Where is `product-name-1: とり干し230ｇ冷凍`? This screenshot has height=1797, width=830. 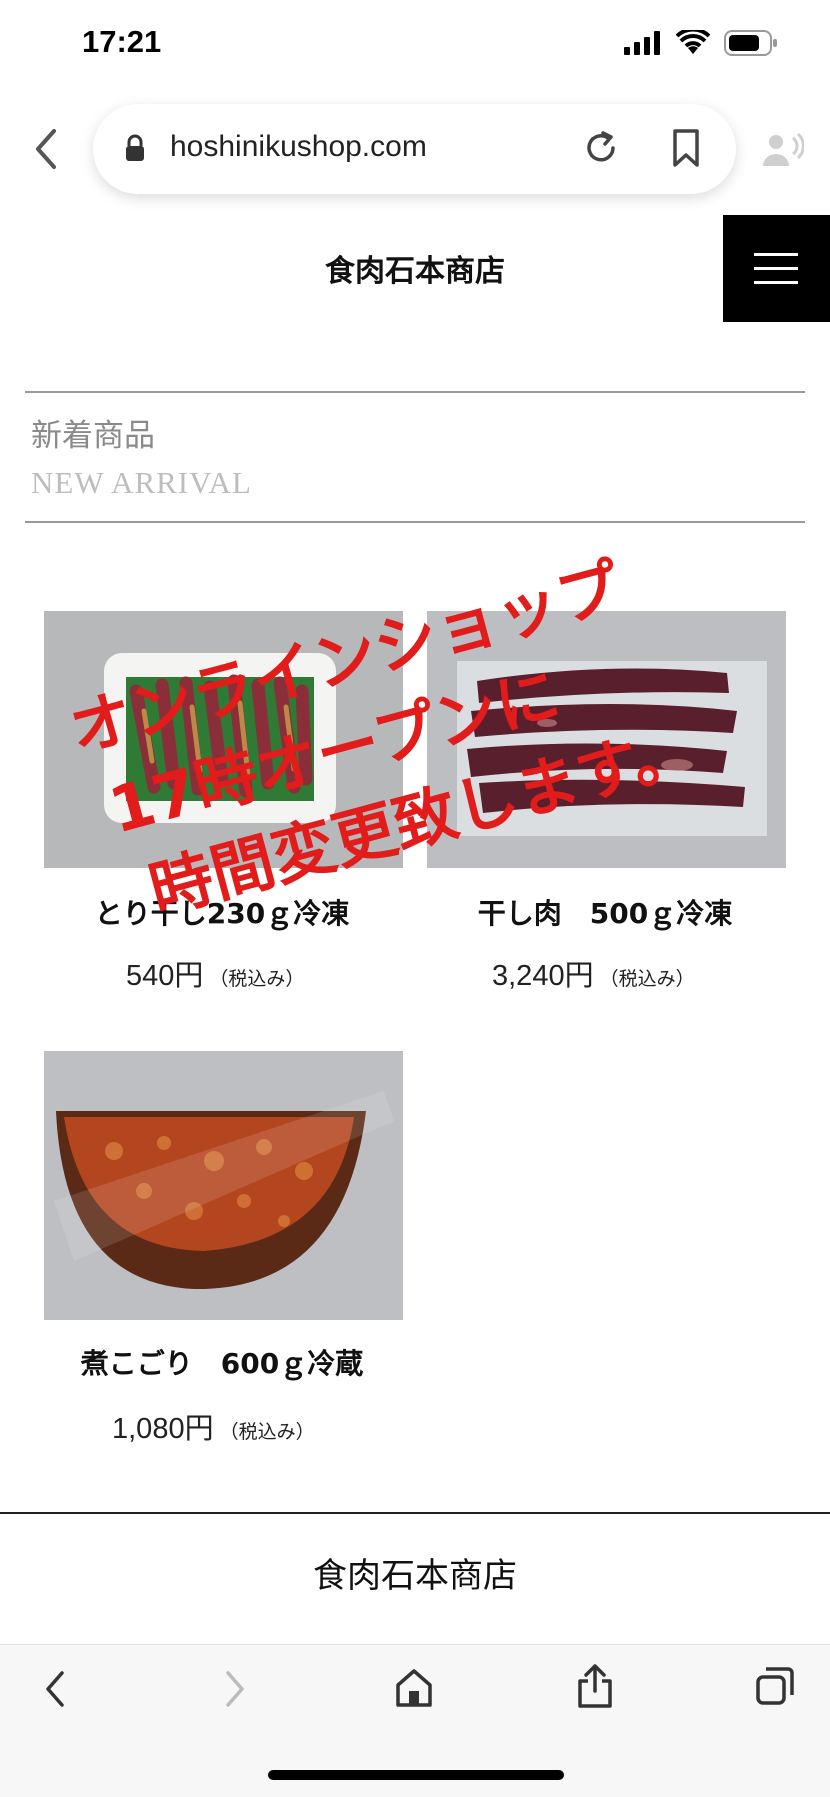 product-name-1: とり干し230ｇ冷凍 is located at coordinates (222, 912).